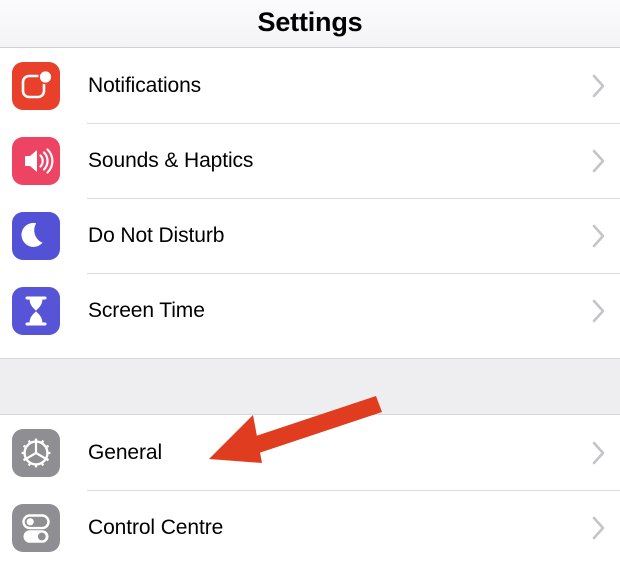 This screenshot has width=620, height=565. What do you see at coordinates (171, 160) in the screenshot?
I see `settings-row-label: Sounds & Haptics` at bounding box center [171, 160].